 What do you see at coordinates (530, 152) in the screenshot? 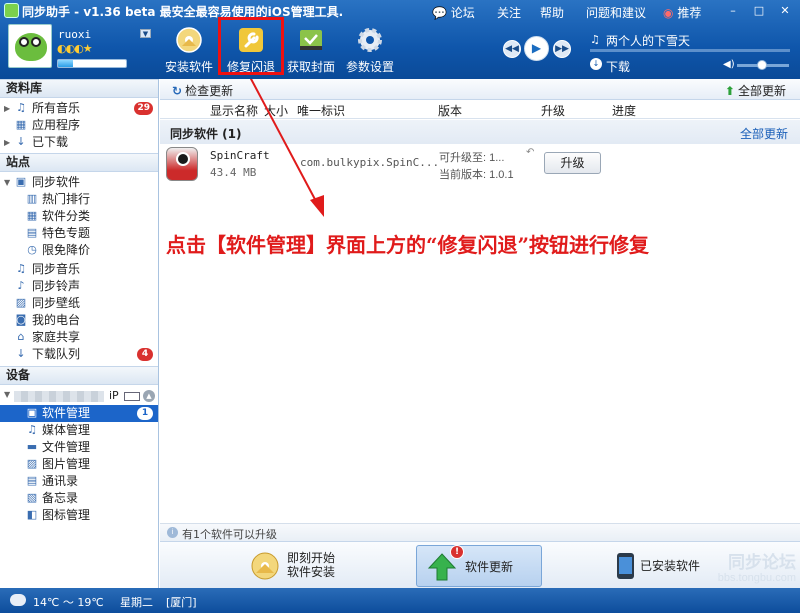
I see `version-link-icon: ↶` at bounding box center [530, 152].